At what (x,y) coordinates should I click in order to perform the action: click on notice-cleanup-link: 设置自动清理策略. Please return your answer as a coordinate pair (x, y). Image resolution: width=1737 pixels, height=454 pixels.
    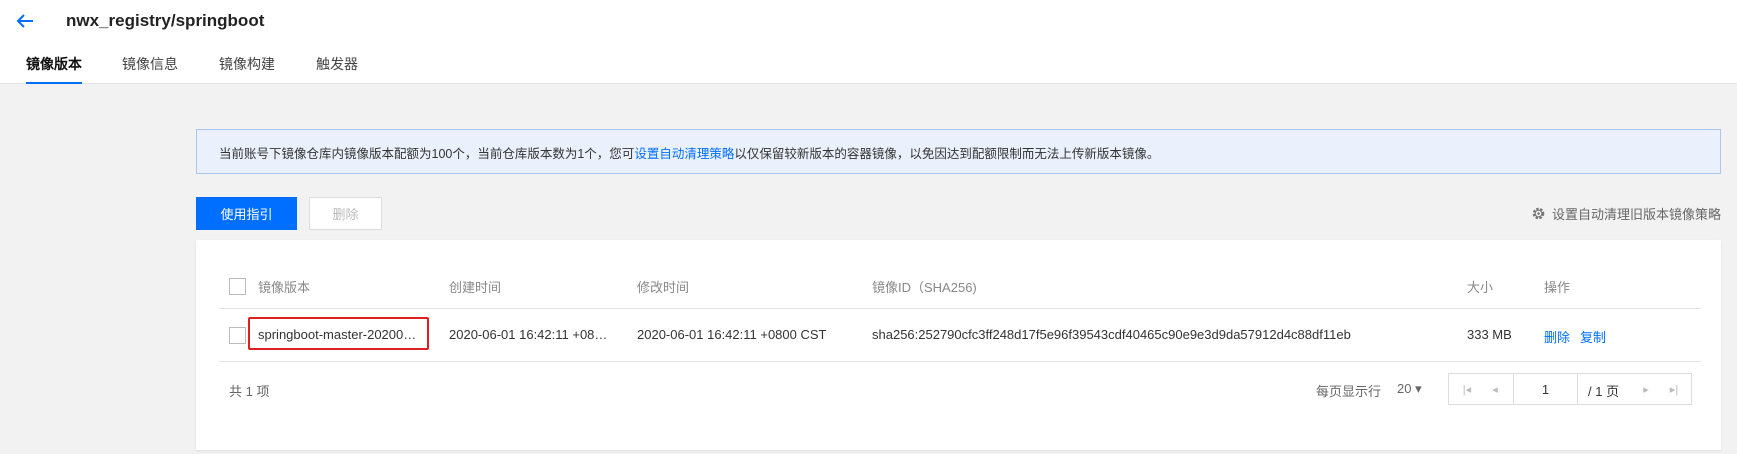
    Looking at the image, I should click on (684, 154).